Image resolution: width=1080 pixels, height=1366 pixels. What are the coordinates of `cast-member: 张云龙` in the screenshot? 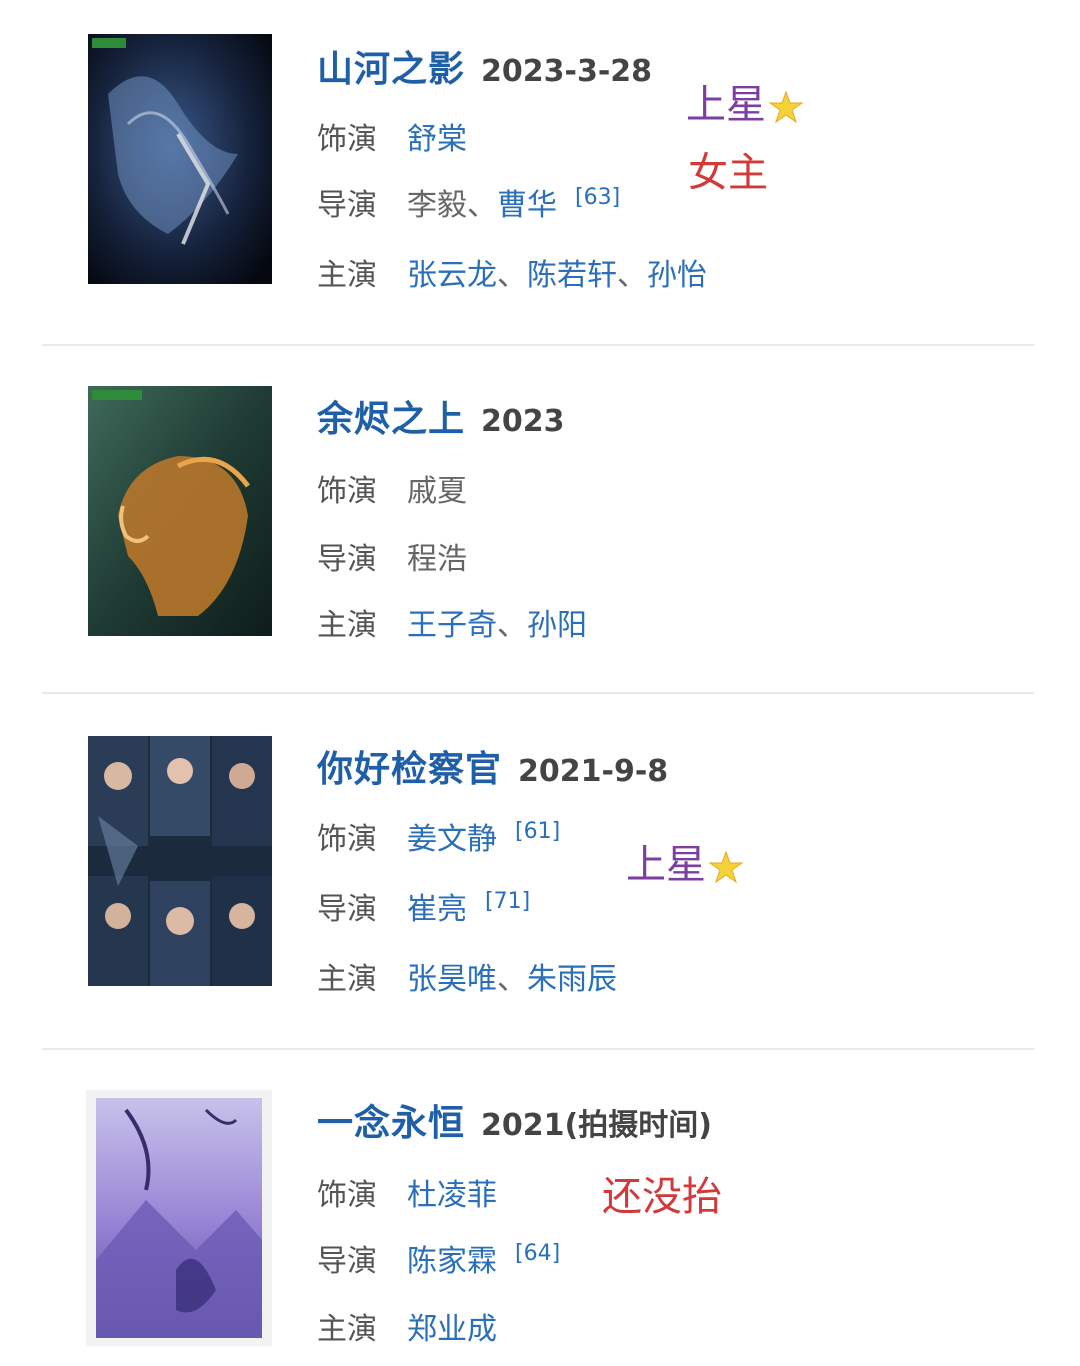 It's located at (452, 275).